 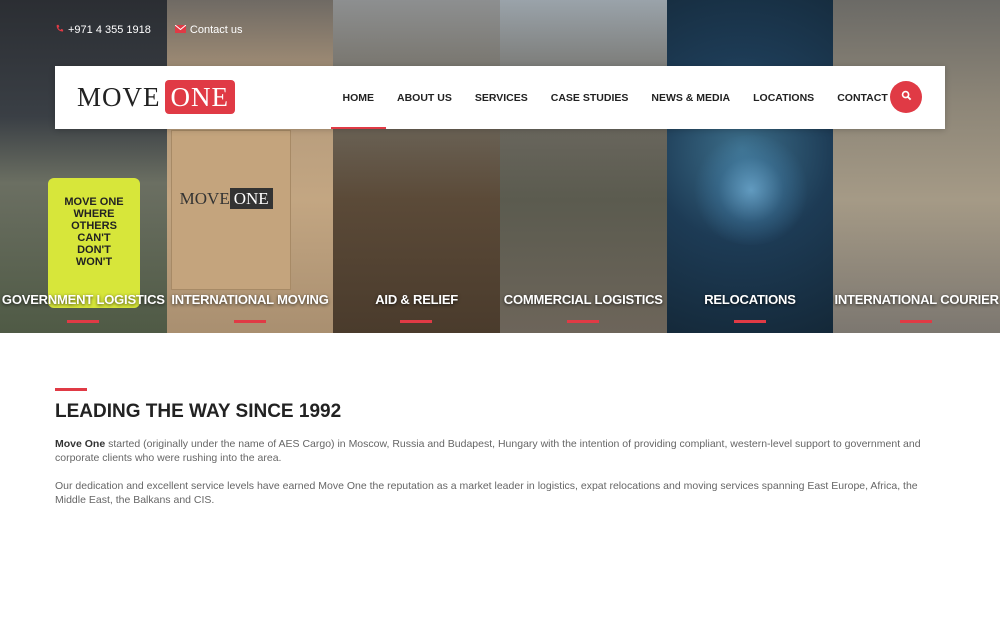 I want to click on tile-aid-relief: AID & RELIEF, so click(x=416, y=166).